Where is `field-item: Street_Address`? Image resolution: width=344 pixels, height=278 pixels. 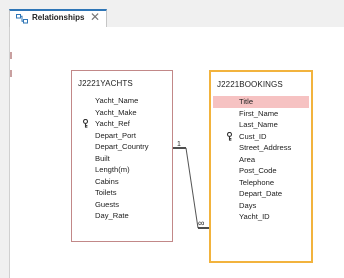 field-item: Street_Address is located at coordinates (261, 148).